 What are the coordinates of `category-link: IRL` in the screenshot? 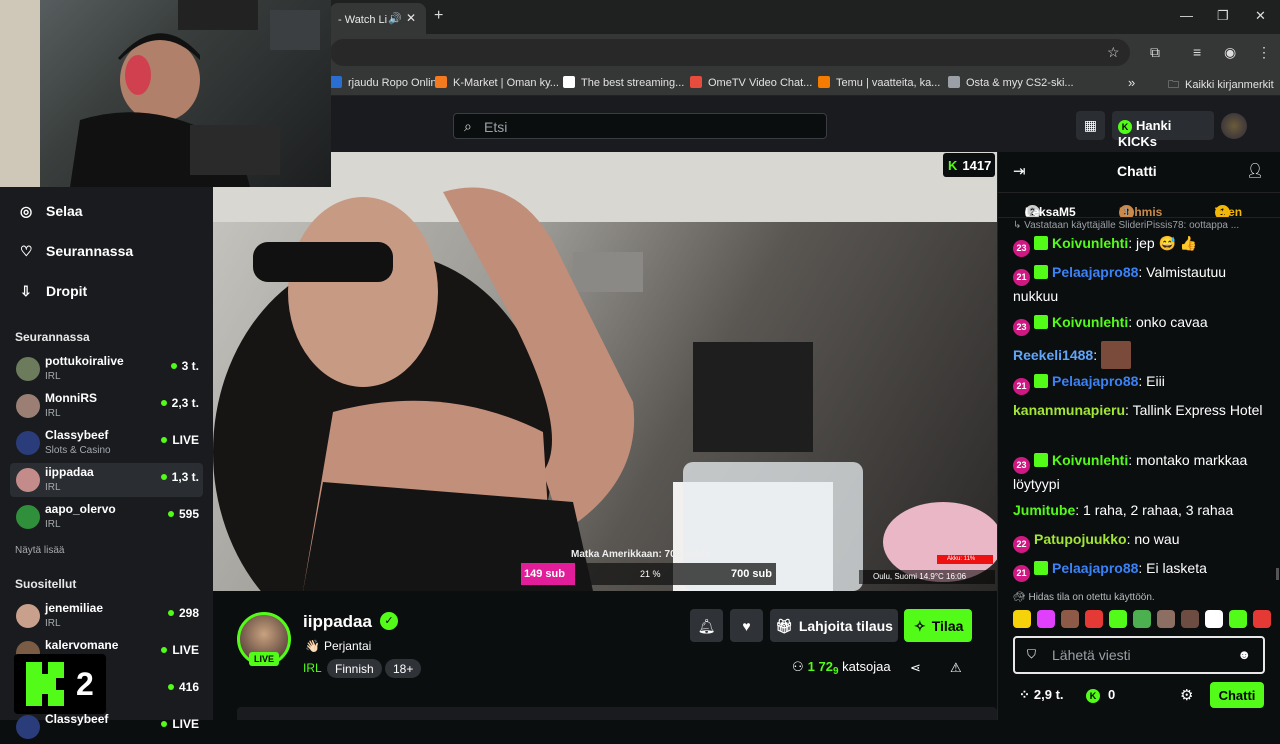 It's located at (312, 668).